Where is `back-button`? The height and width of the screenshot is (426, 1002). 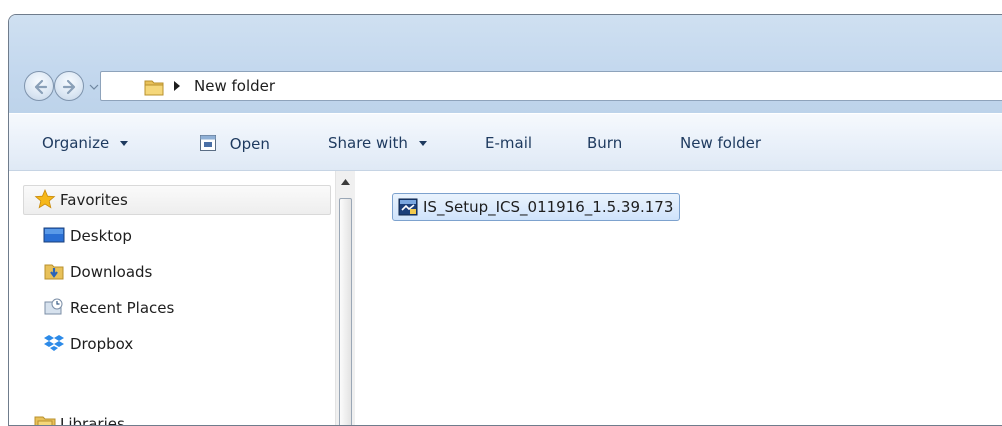 back-button is located at coordinates (39, 86).